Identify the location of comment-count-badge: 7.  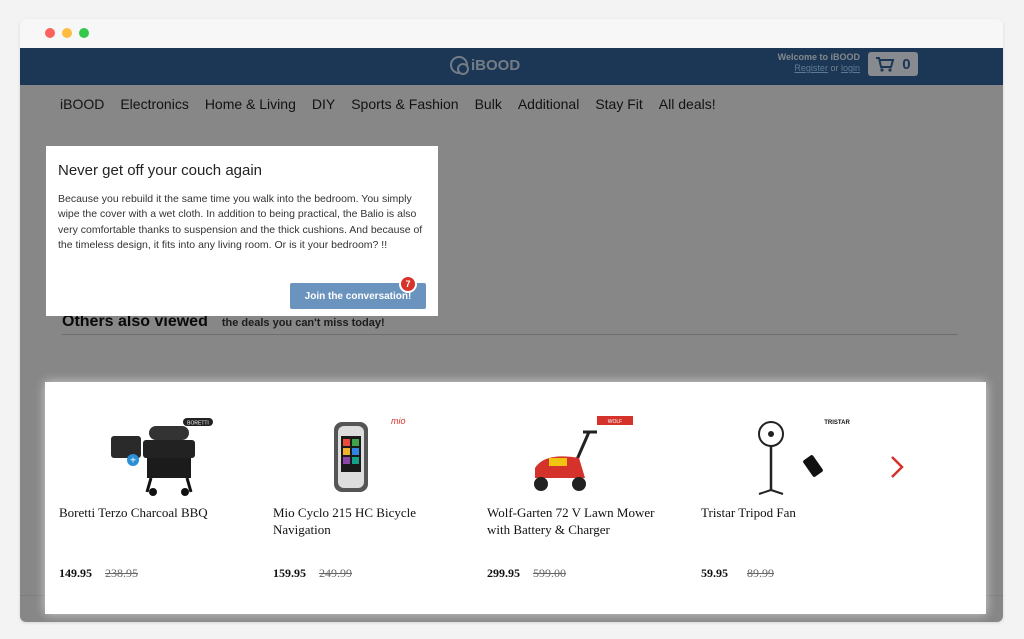
(408, 284).